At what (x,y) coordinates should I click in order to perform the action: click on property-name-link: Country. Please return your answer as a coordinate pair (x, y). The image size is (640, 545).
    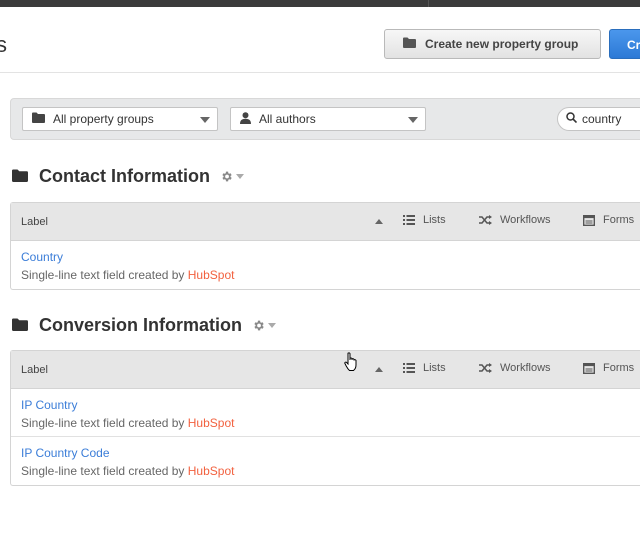
    Looking at the image, I should click on (330, 257).